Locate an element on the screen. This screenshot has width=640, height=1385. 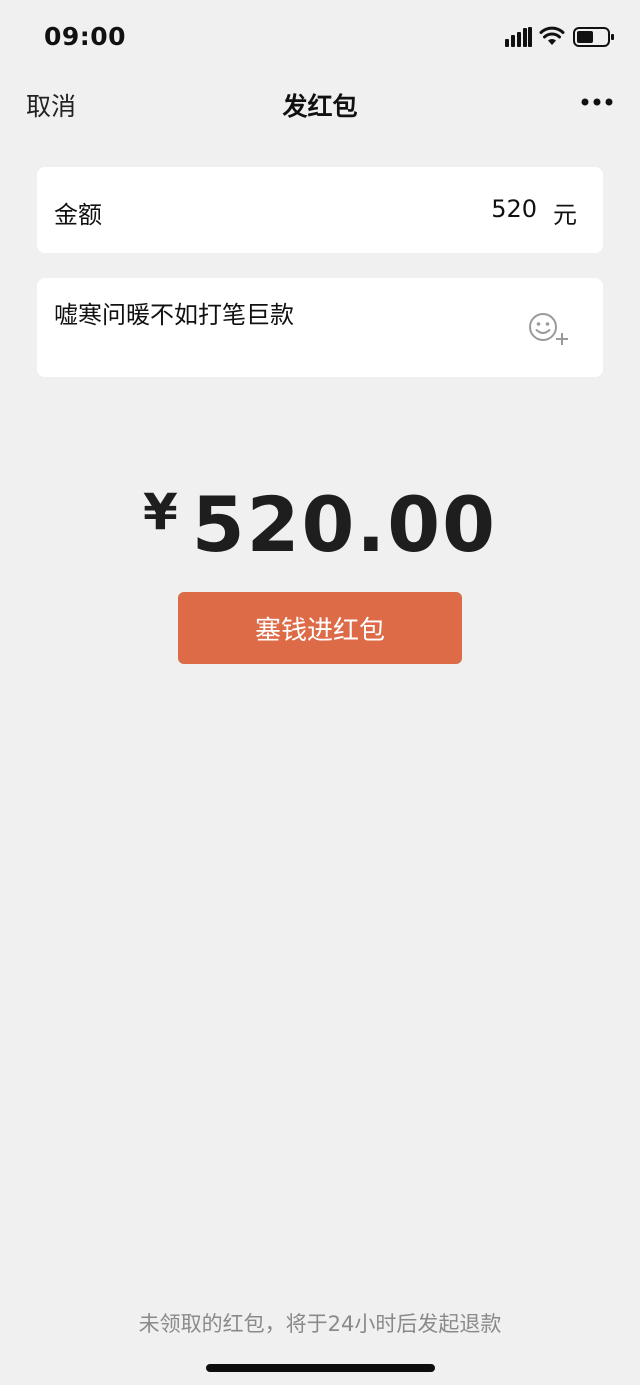
status-time: 09:00 is located at coordinates (85, 36).